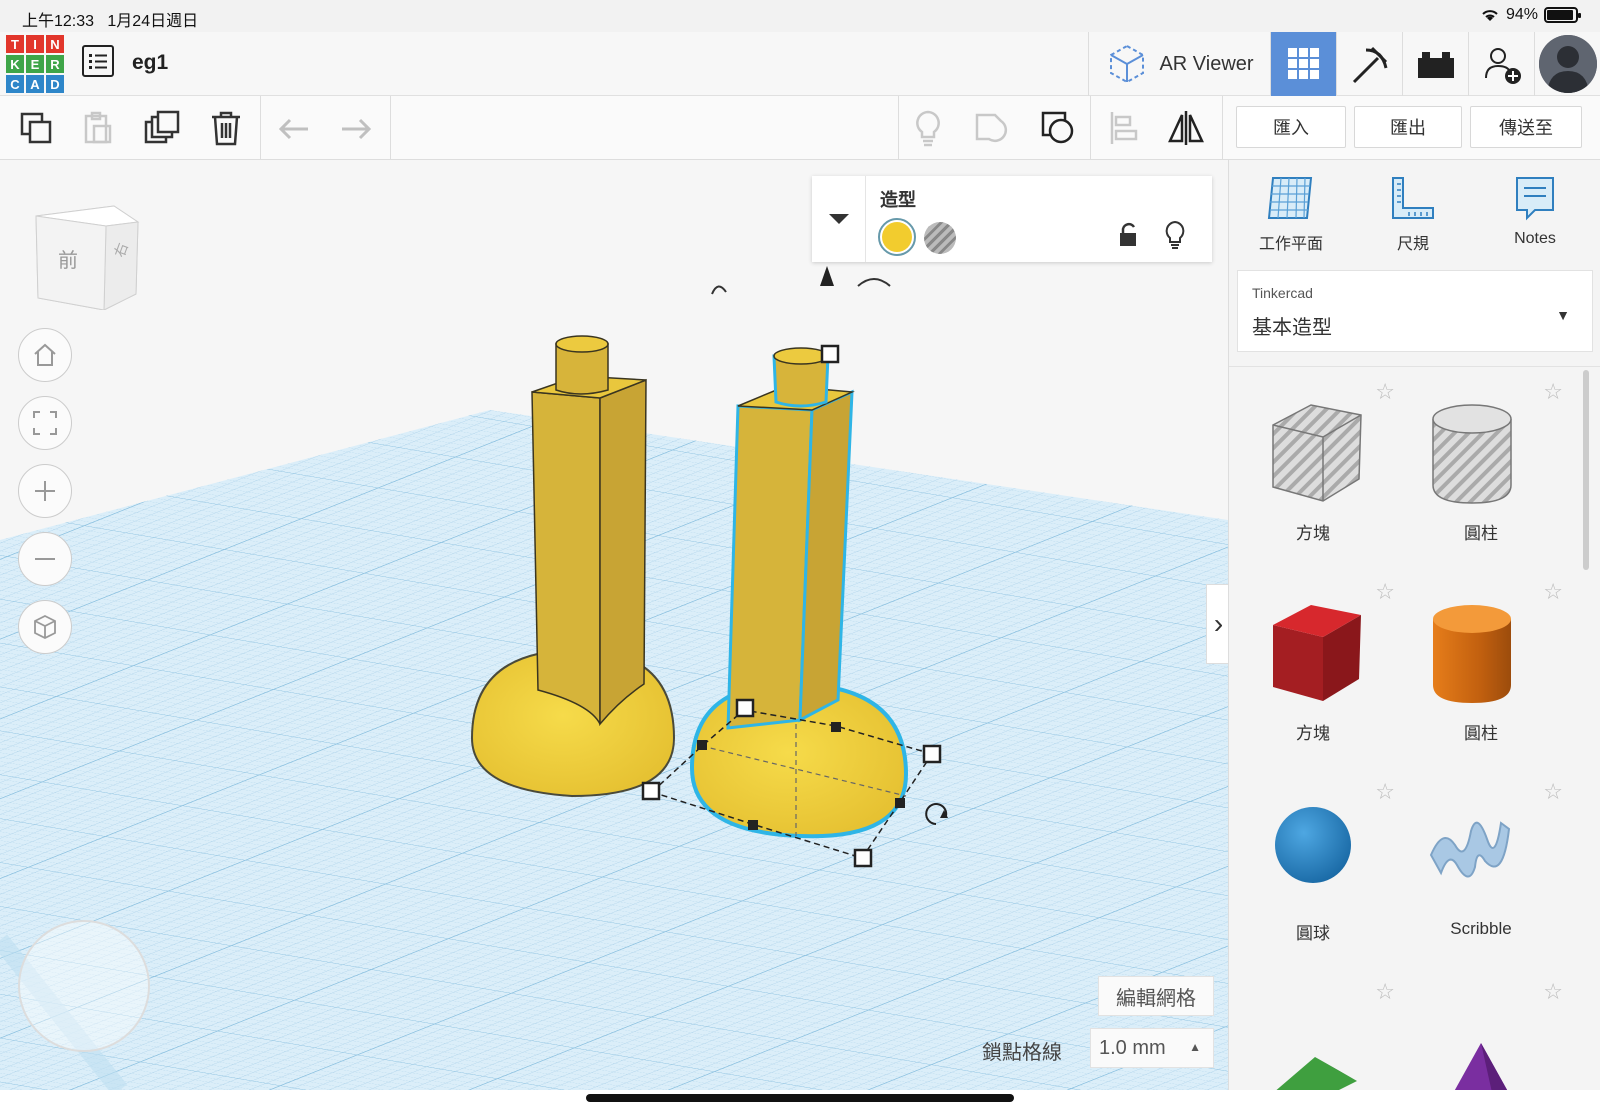 The image size is (1600, 1112). I want to click on lock-icon, so click(1128, 235).